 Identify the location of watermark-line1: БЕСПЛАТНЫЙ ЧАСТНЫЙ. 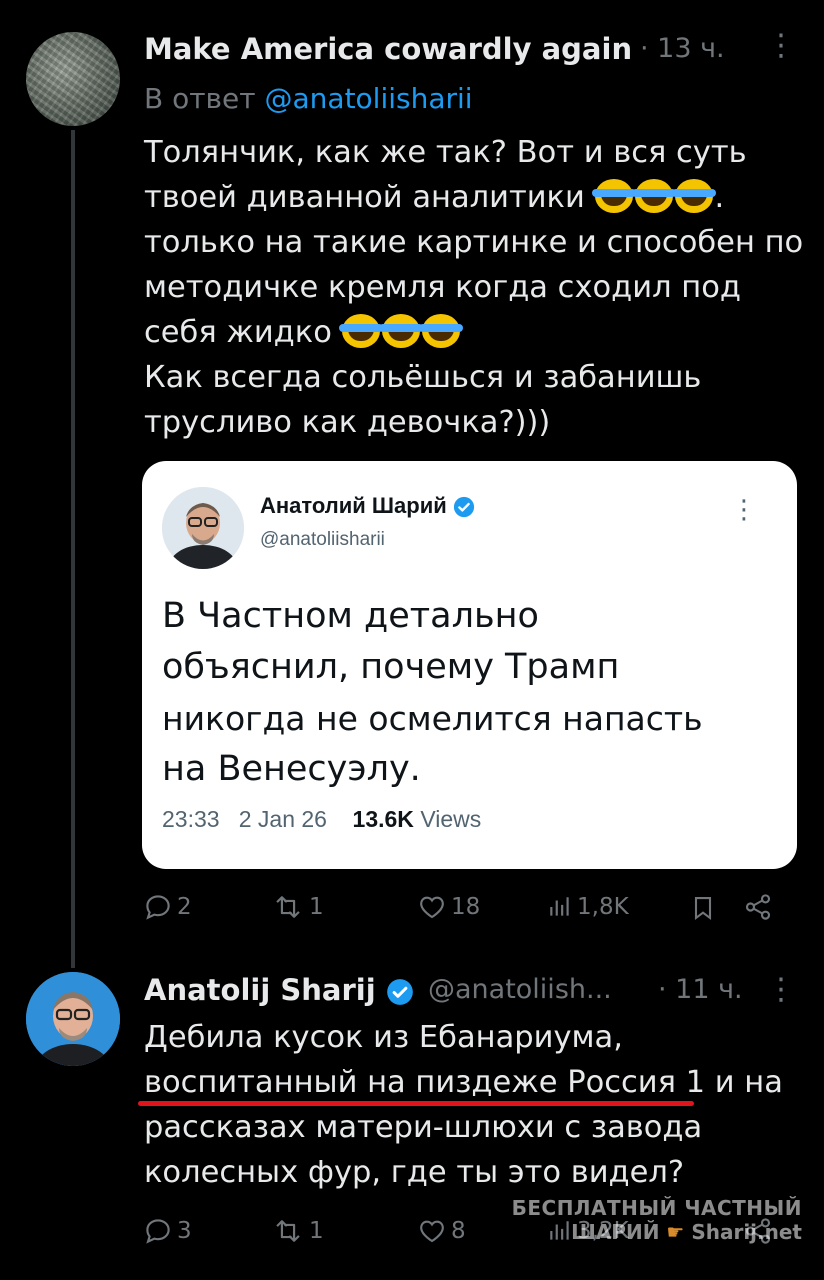
(656, 1208).